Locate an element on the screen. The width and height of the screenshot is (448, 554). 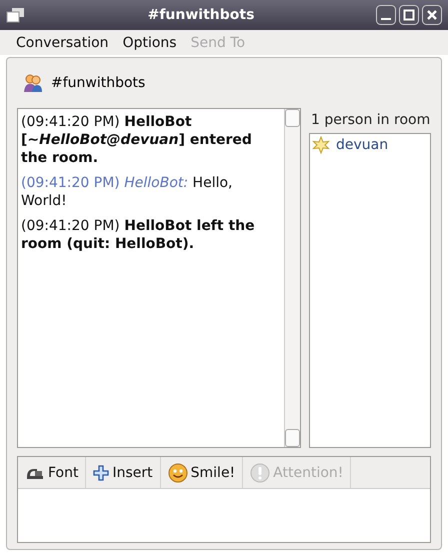
user-list-item: devuan is located at coordinates (370, 145).